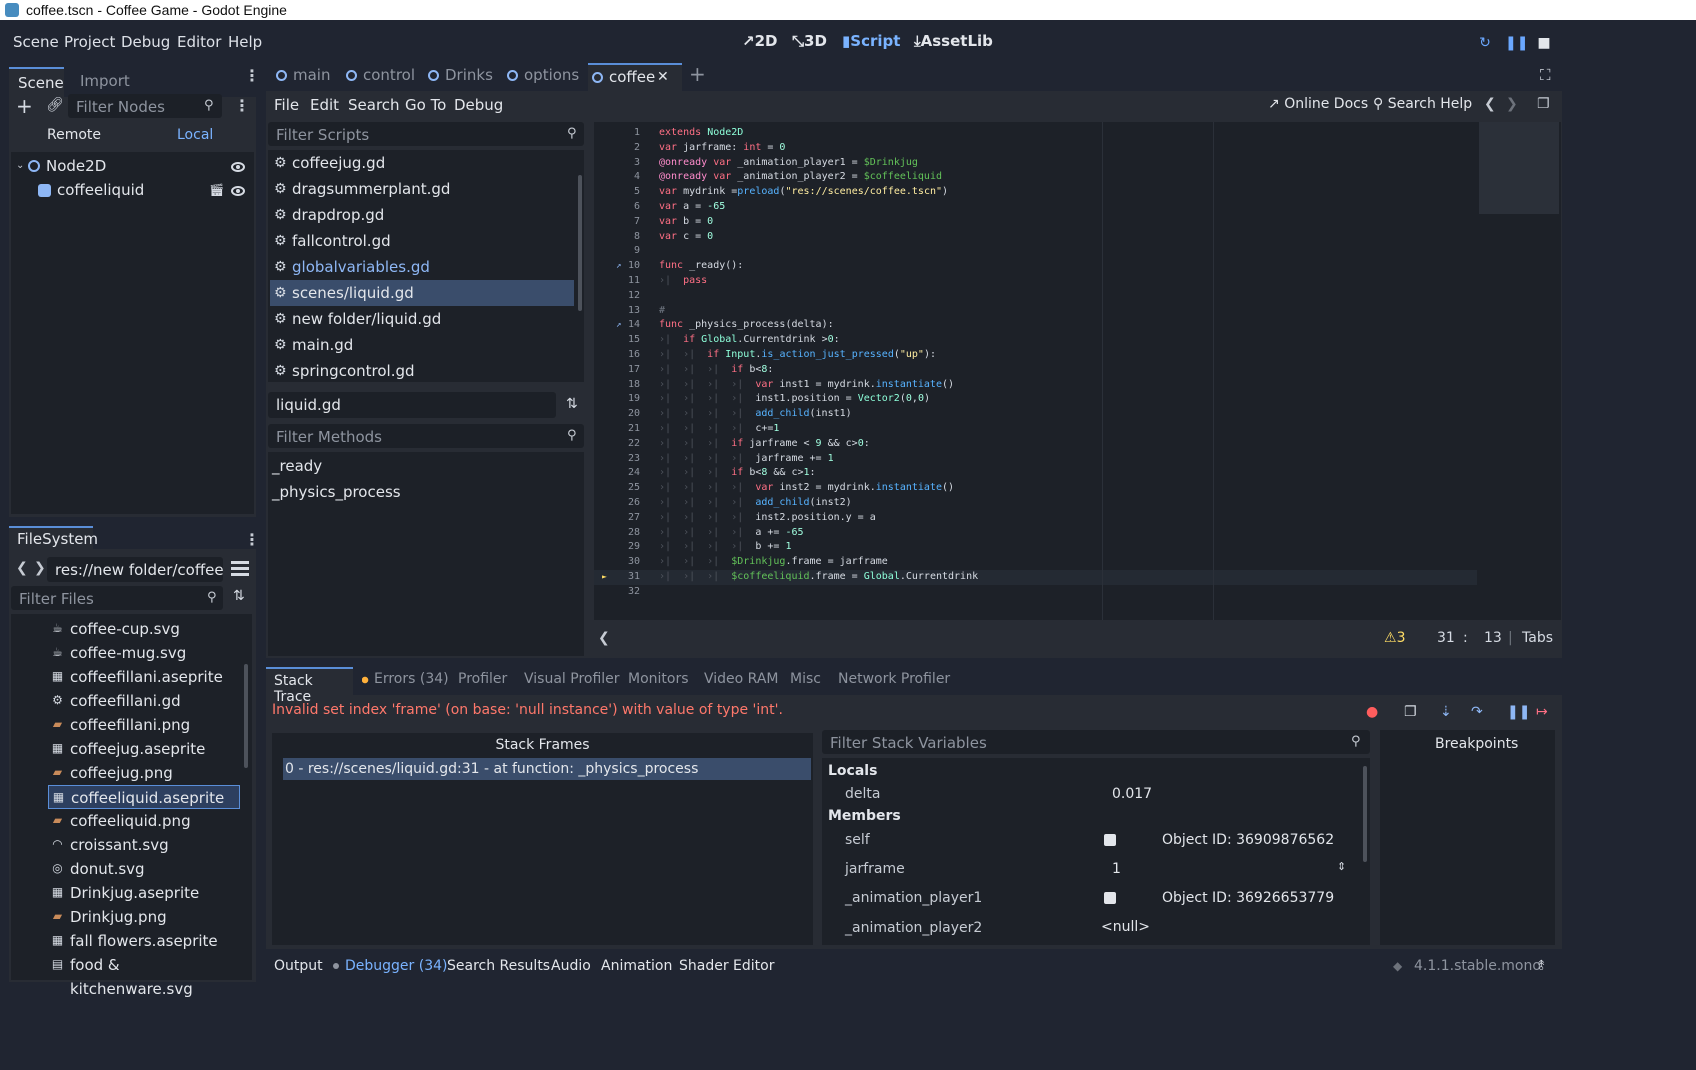 The width and height of the screenshot is (1696, 1070). What do you see at coordinates (1485, 43) in the screenshot?
I see `reload-icon: ↻` at bounding box center [1485, 43].